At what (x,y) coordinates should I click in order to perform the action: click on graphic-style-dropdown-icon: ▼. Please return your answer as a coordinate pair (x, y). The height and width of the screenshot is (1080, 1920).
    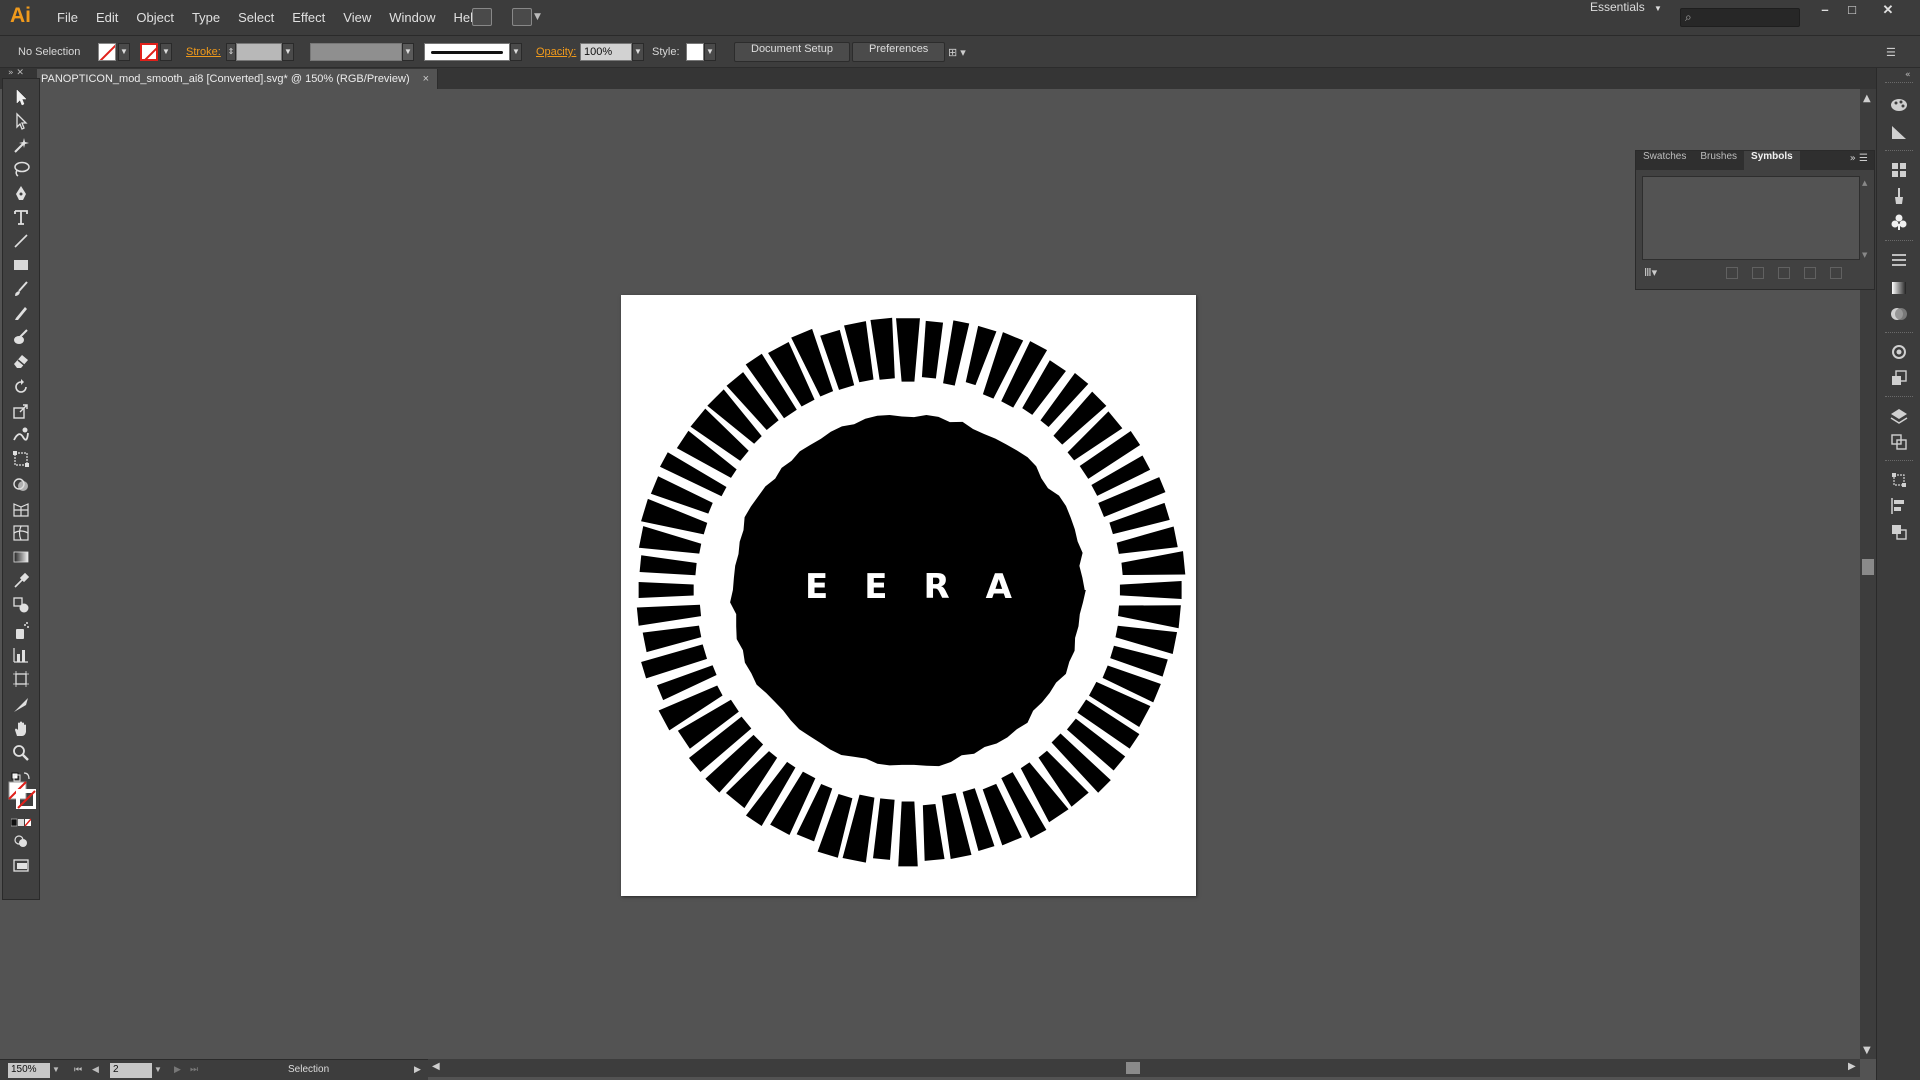
    Looking at the image, I should click on (710, 52).